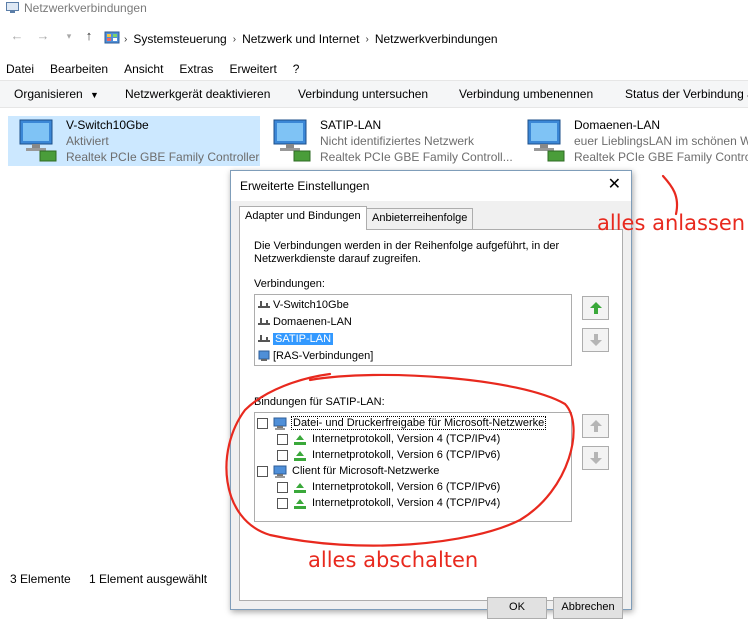 This screenshot has width=748, height=619. I want to click on move-down-button, so click(595, 340).